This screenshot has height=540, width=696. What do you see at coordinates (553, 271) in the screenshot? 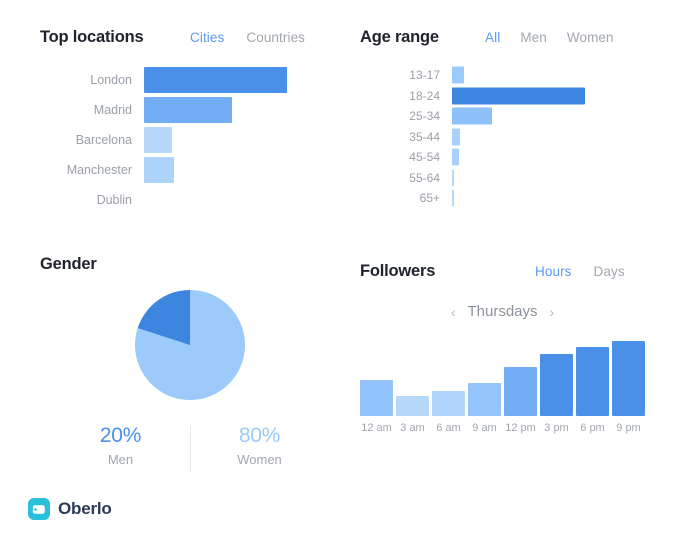
I see `tab-hours: Hours` at bounding box center [553, 271].